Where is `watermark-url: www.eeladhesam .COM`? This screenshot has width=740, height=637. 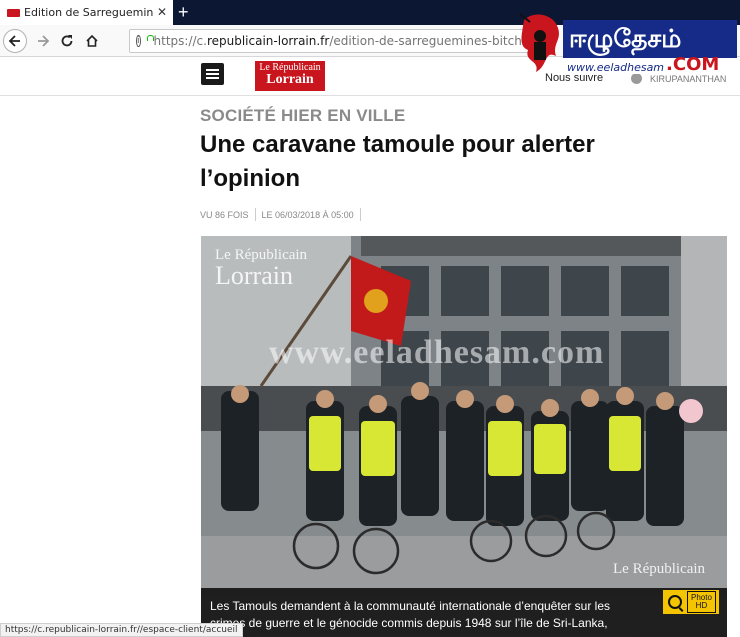
watermark-url: www.eeladhesam .COM is located at coordinates (650, 65).